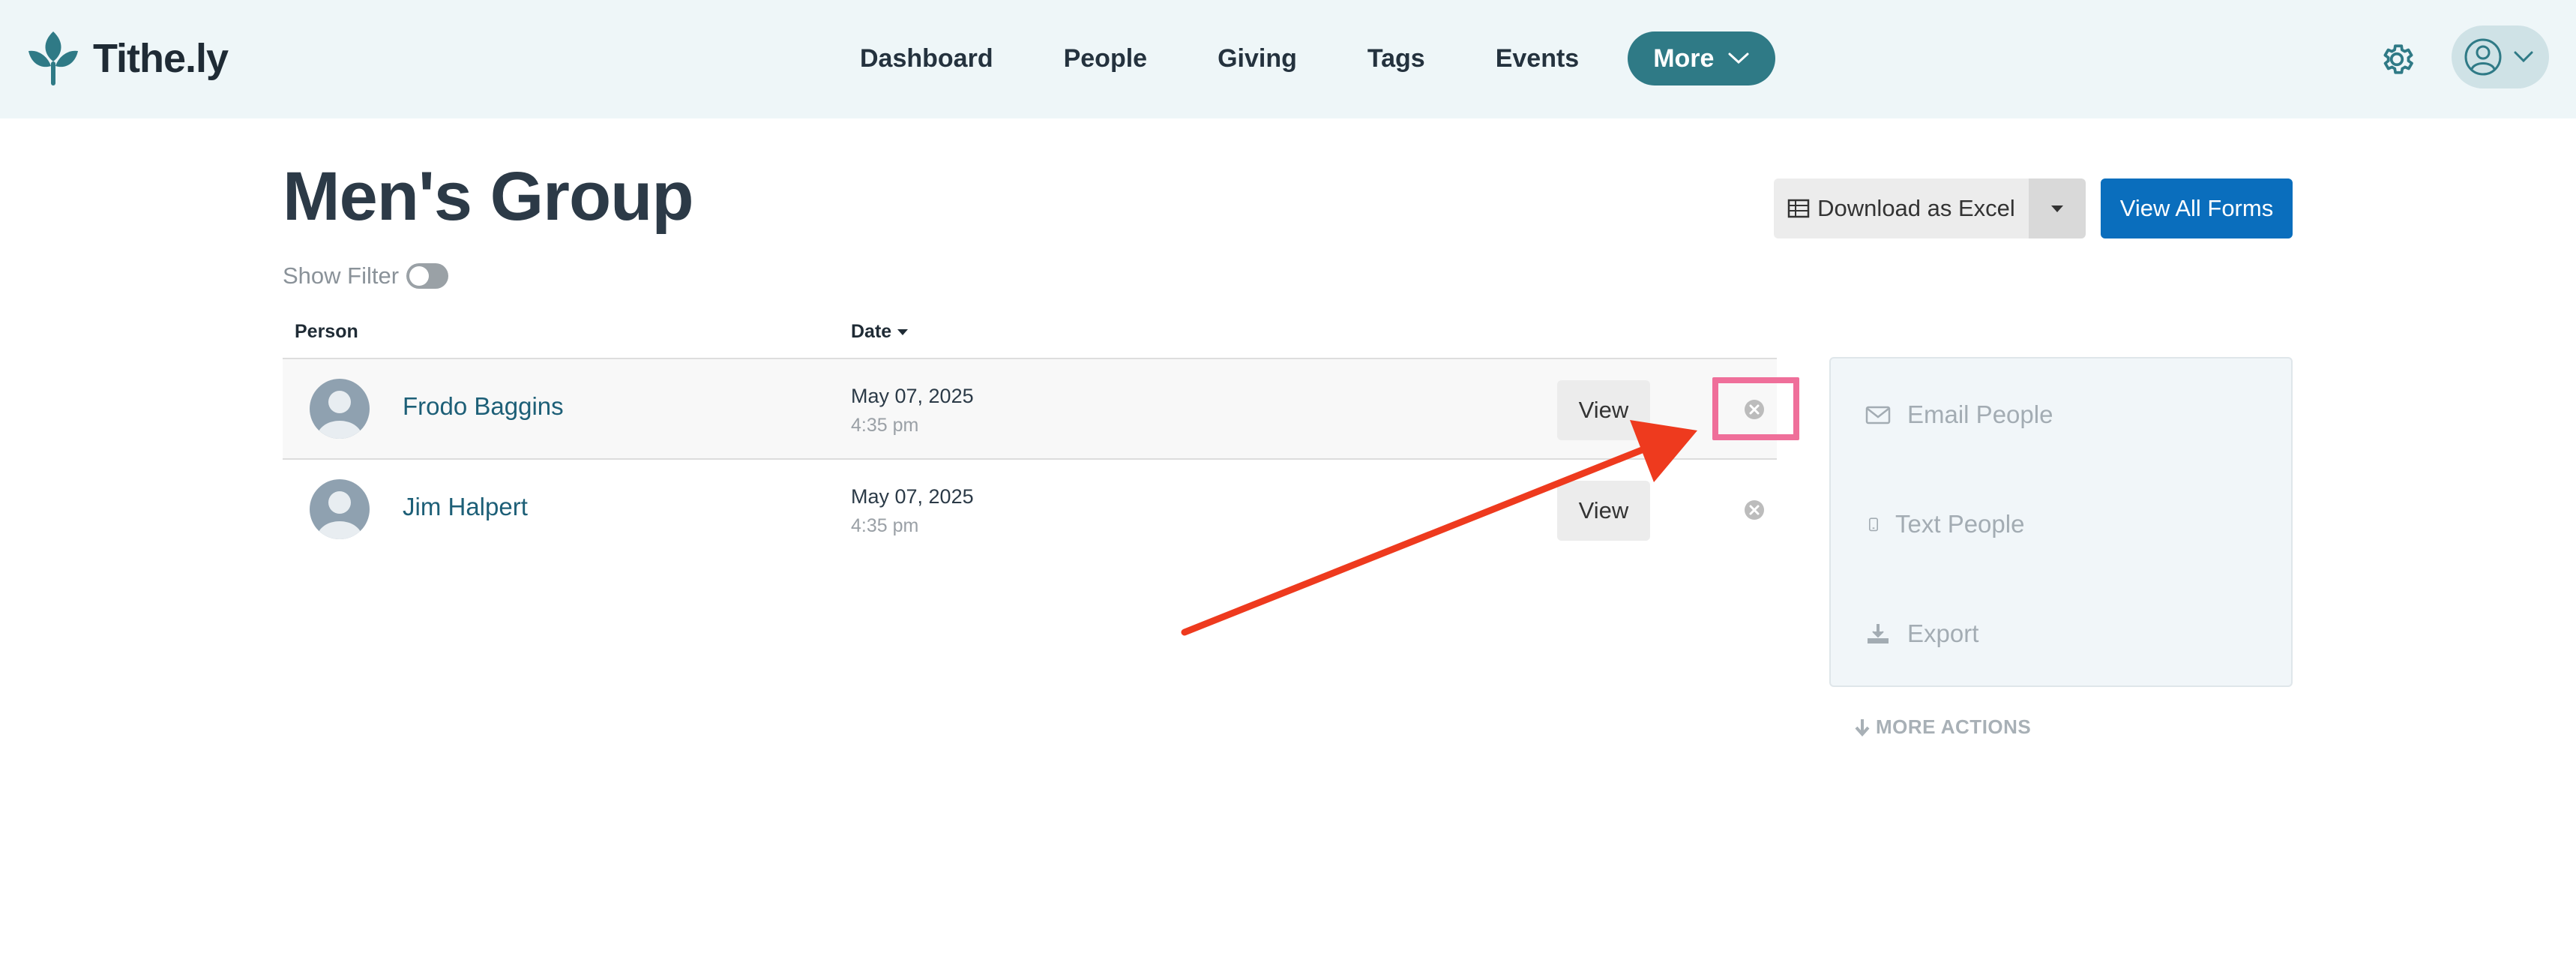 The width and height of the screenshot is (2576, 960). Describe the element at coordinates (903, 331) in the screenshot. I see `sort-caret-icon` at that location.